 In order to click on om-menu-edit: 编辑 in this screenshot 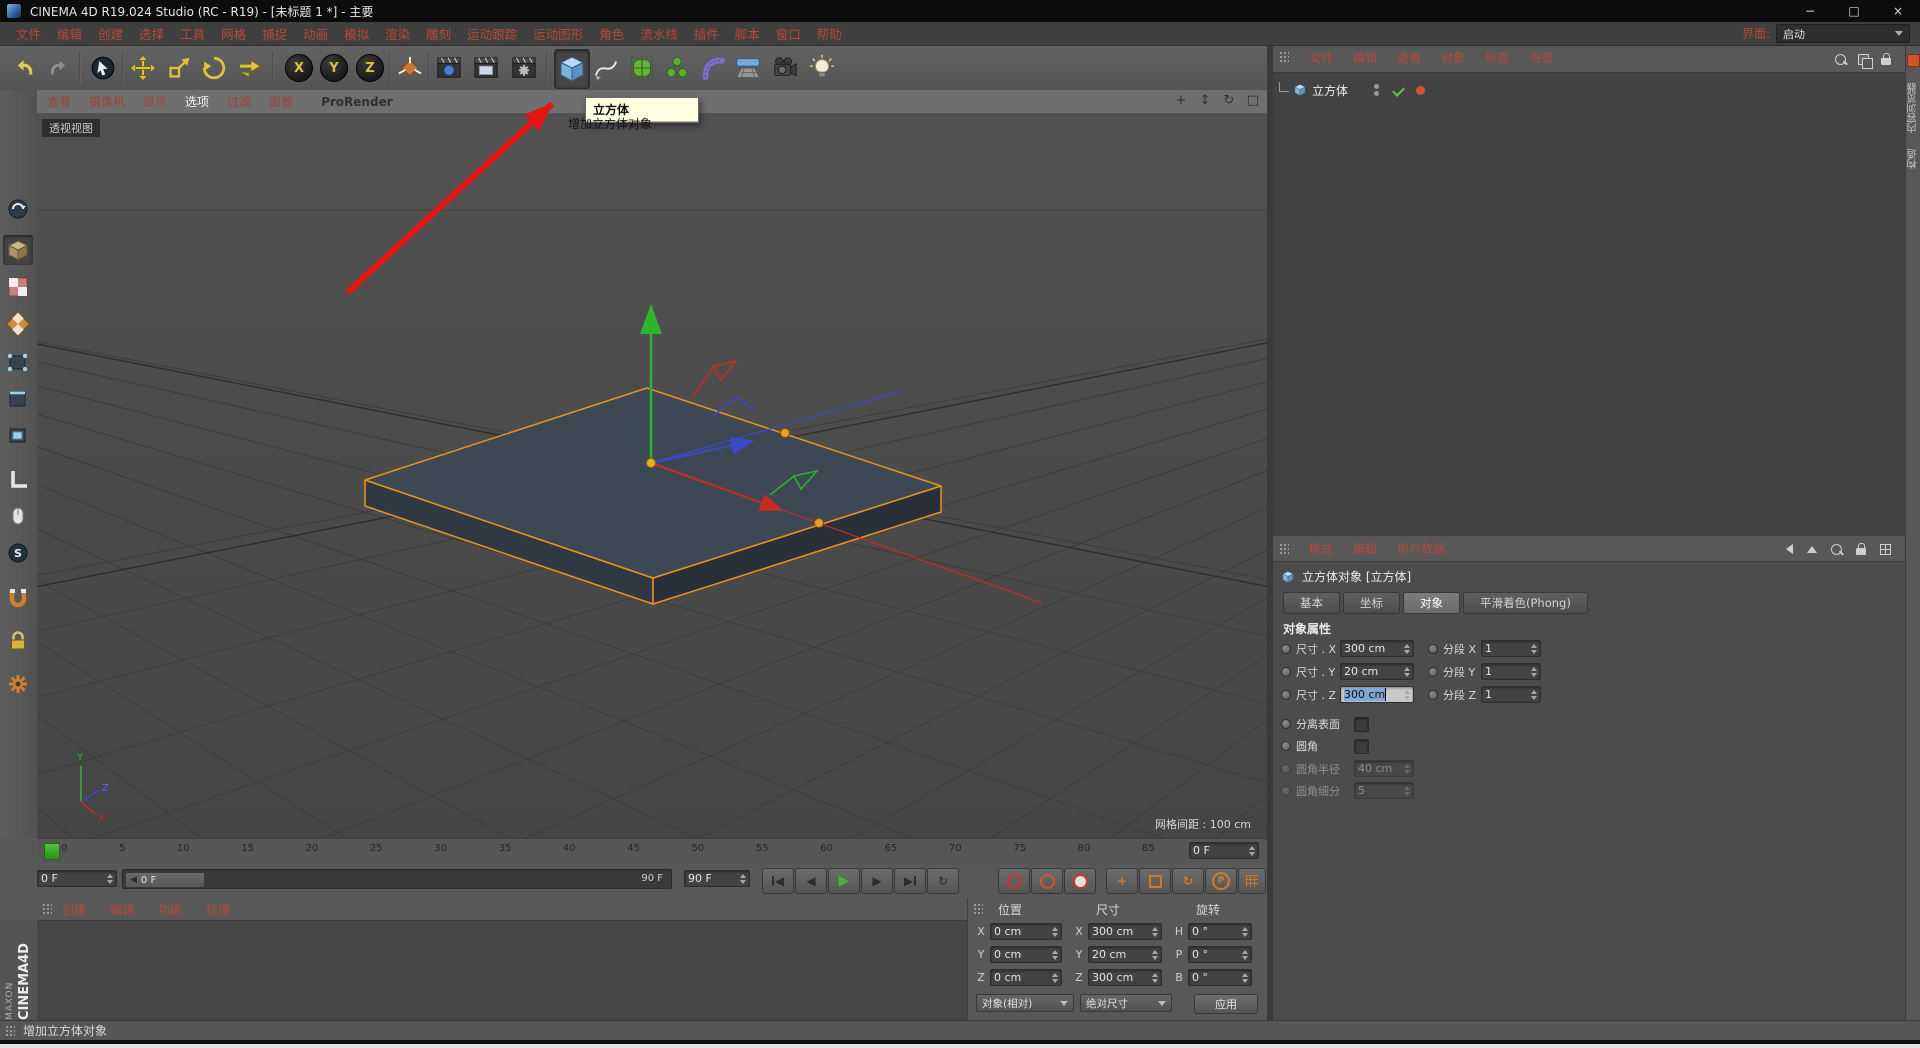, I will do `click(1365, 57)`.